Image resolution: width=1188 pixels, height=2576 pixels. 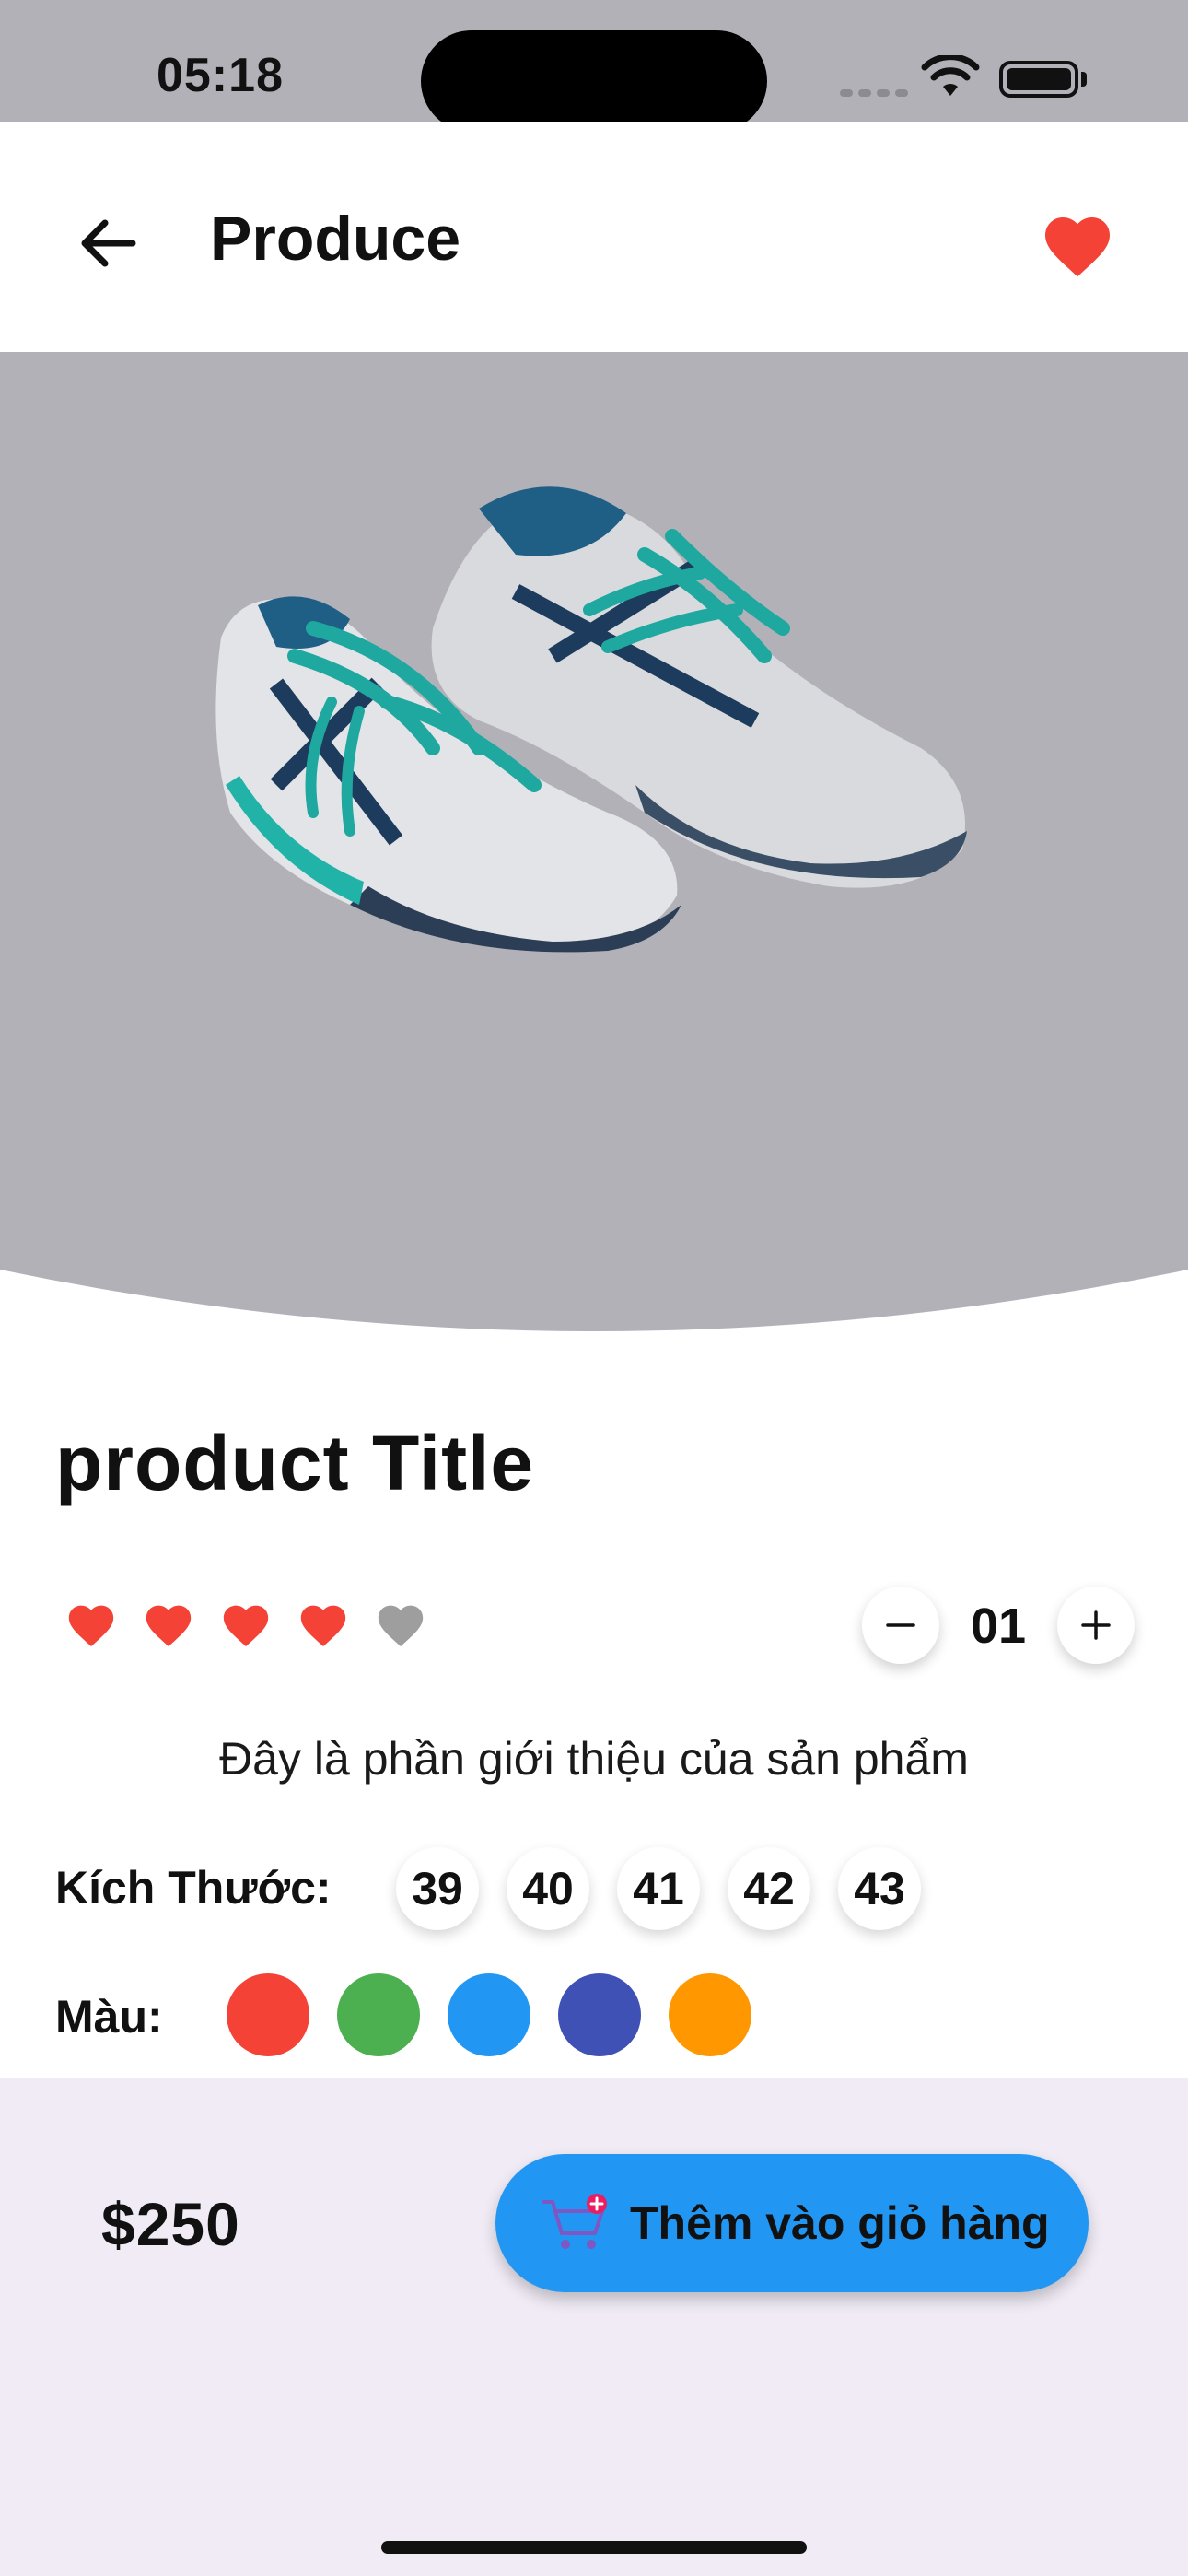 I want to click on wifi-icon, so click(x=951, y=75).